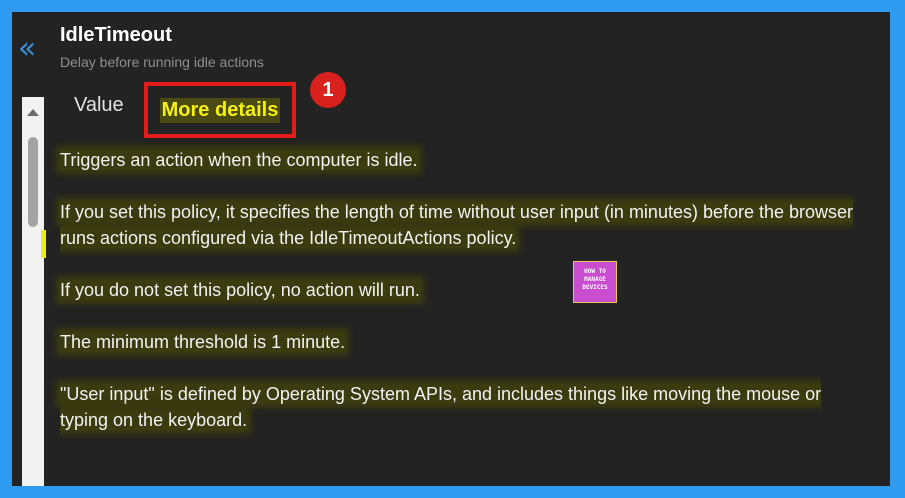 The image size is (905, 498). Describe the element at coordinates (33, 112) in the screenshot. I see `scroll-up-arrow-icon` at that location.